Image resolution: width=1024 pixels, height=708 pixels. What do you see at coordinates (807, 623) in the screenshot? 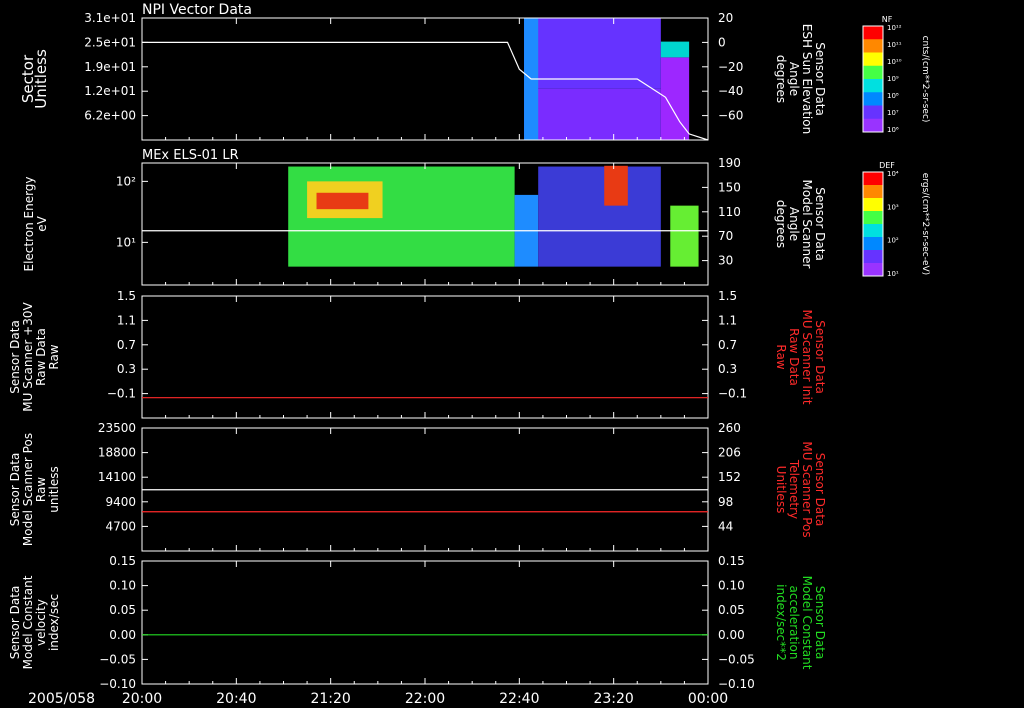
I see `y-right-axis-label-line: Model Constant` at bounding box center [807, 623].